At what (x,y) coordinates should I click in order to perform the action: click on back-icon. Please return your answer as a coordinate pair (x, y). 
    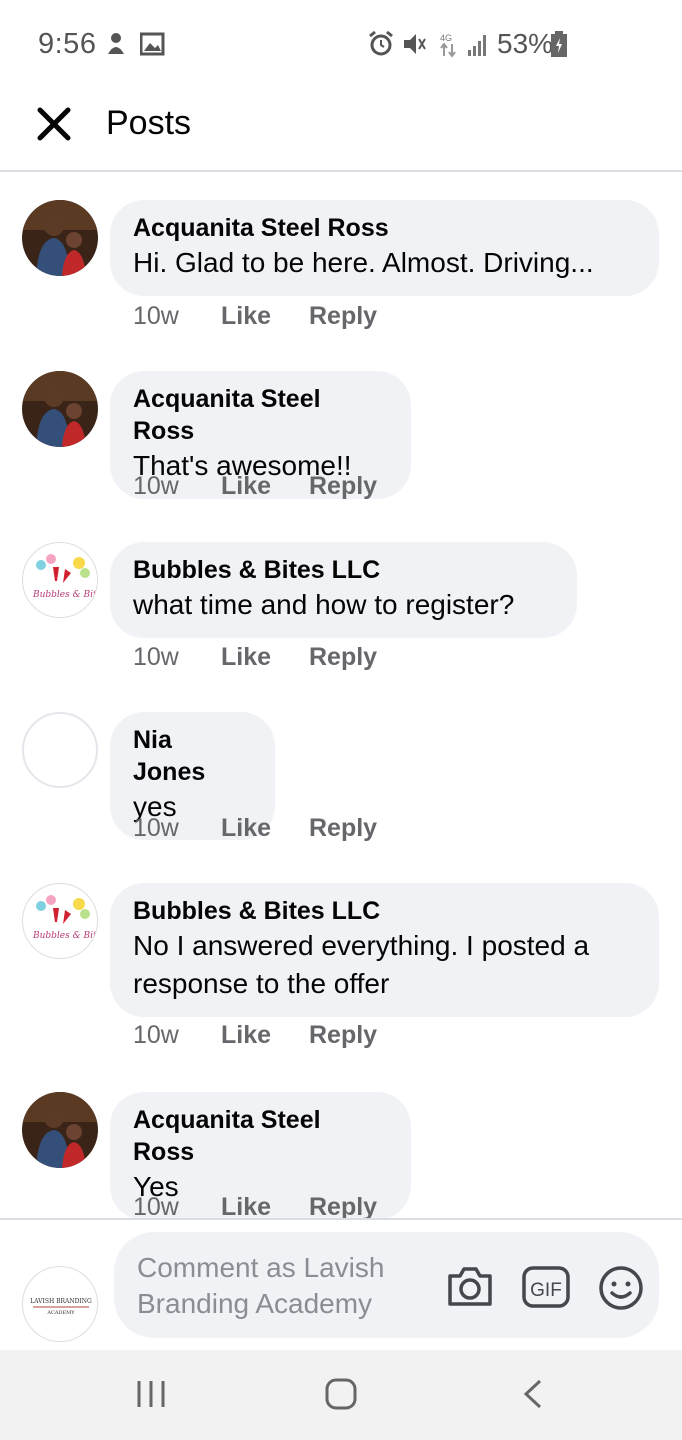
    Looking at the image, I should click on (534, 1394).